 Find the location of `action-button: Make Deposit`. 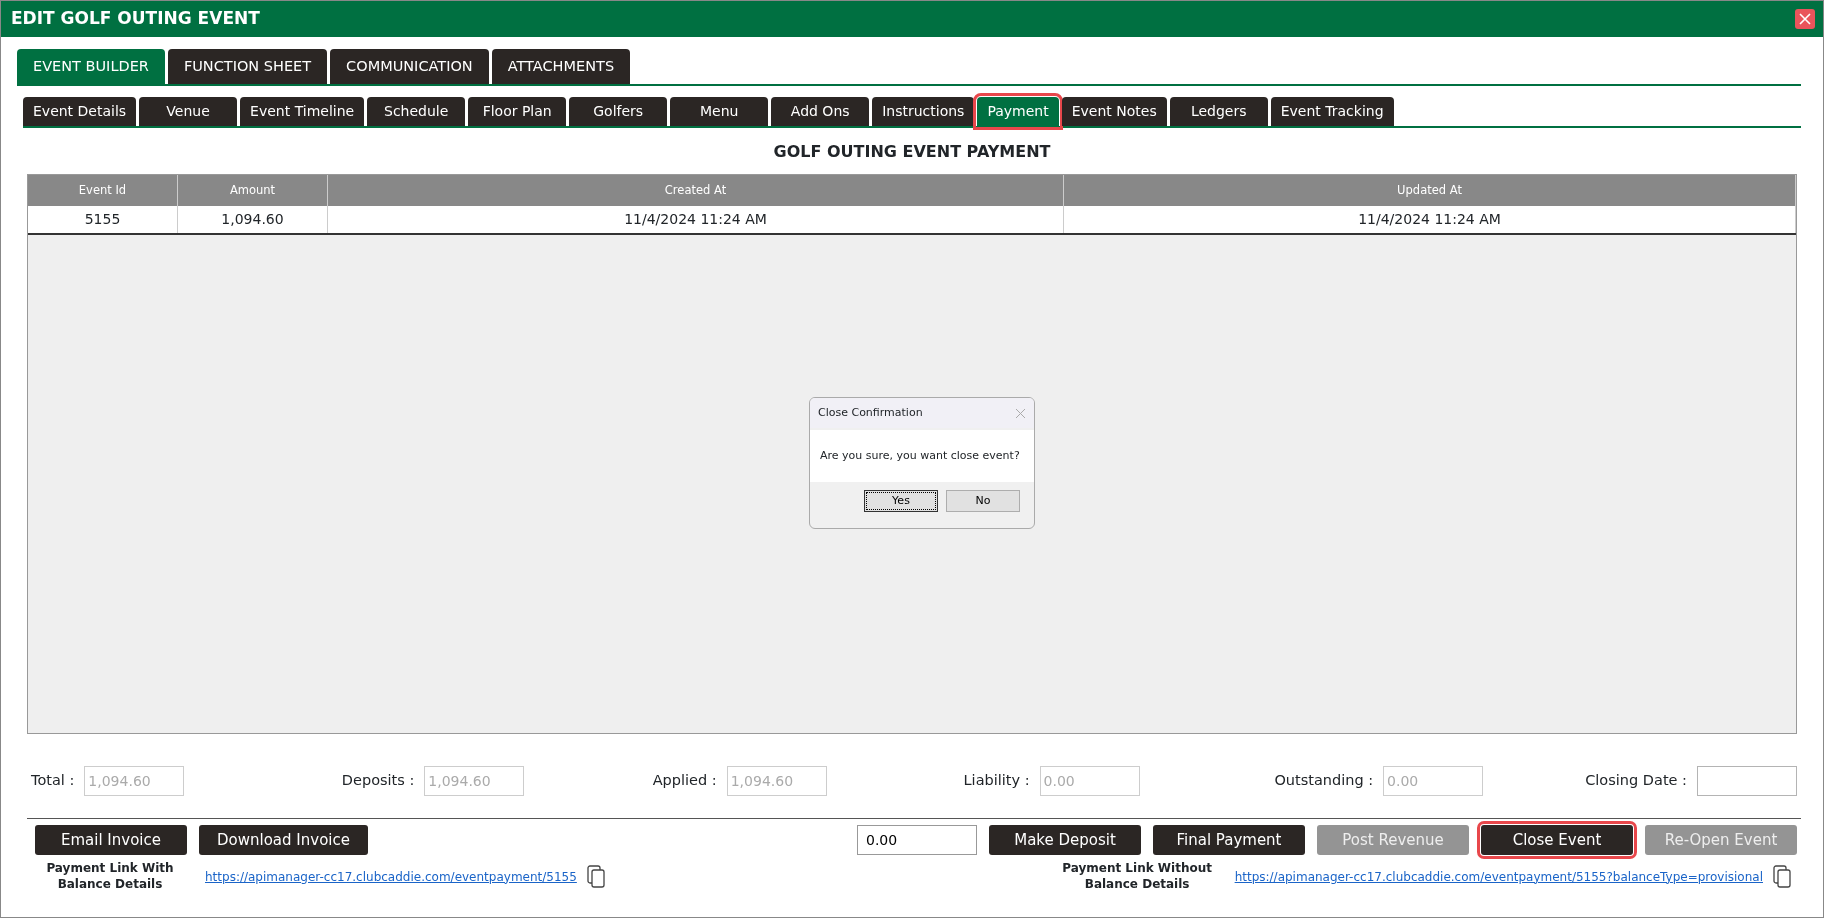

action-button: Make Deposit is located at coordinates (1065, 840).